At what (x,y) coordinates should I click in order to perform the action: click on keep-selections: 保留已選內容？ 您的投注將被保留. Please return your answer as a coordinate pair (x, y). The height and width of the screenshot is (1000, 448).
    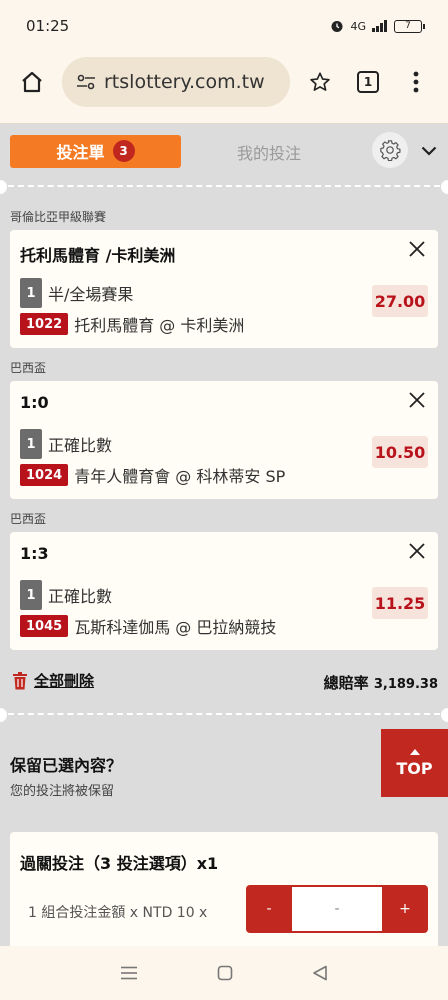
    Looking at the image, I should click on (66, 775).